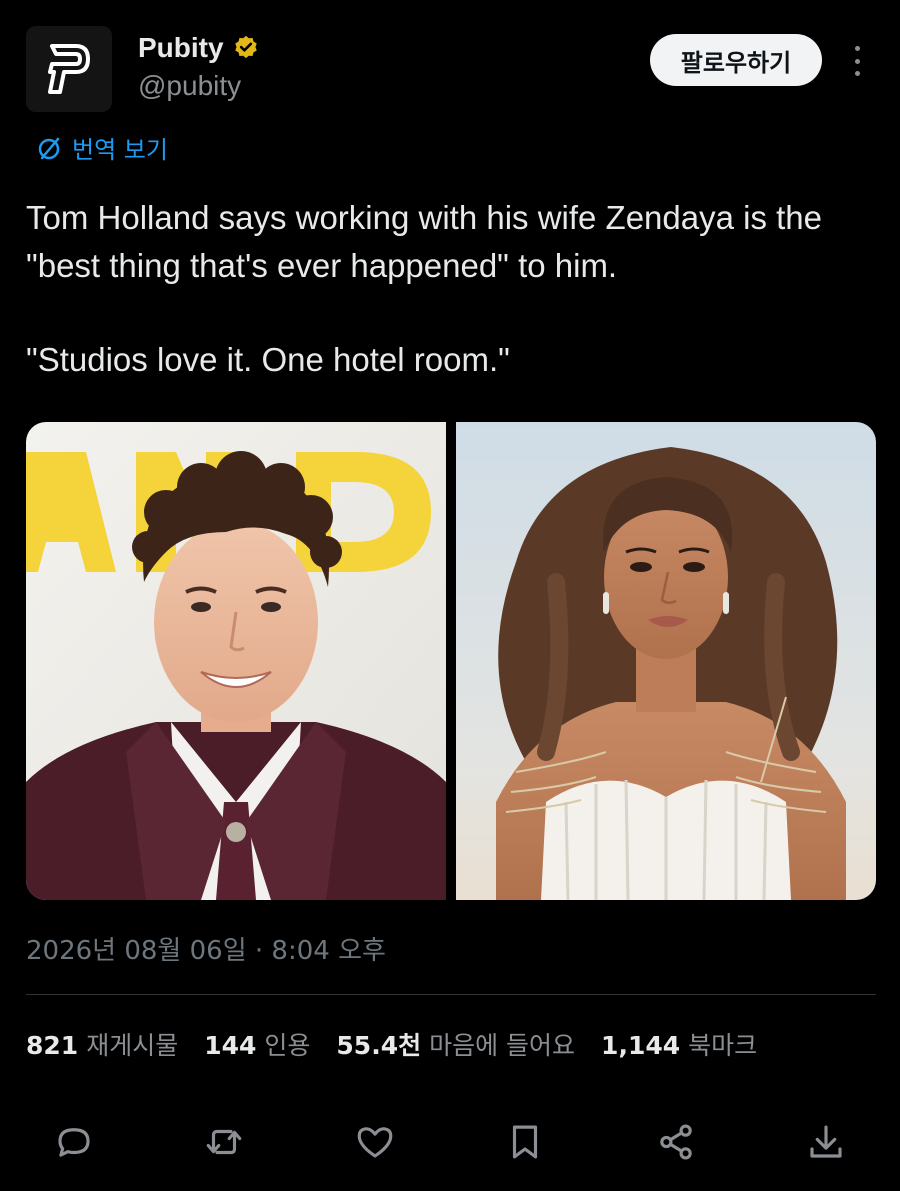  I want to click on stat-likes-count: 55.4천, so click(379, 1045).